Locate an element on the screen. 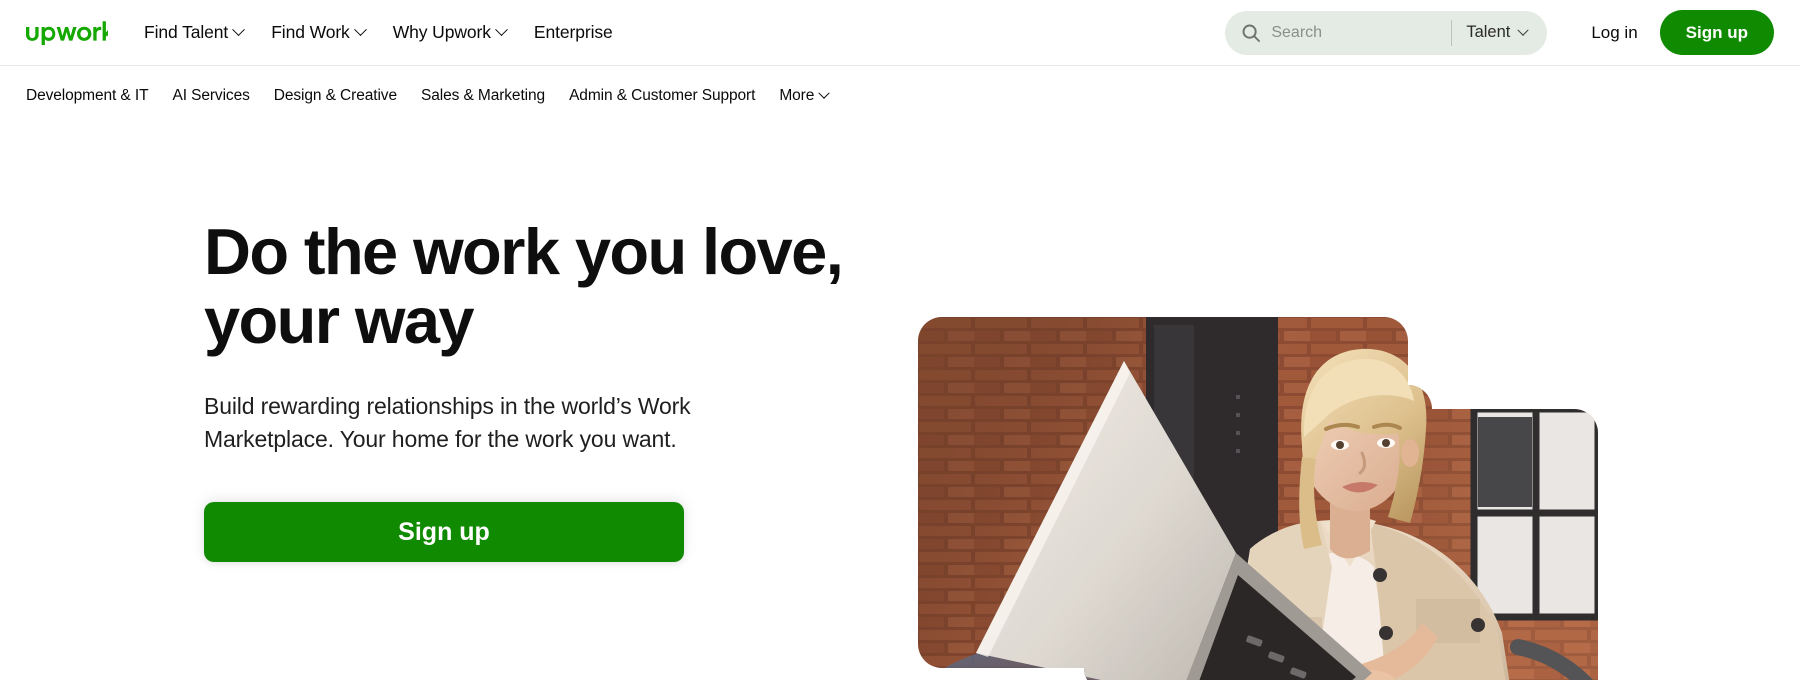 Image resolution: width=1800 pixels, height=680 pixels. category-label: AI Services is located at coordinates (211, 95).